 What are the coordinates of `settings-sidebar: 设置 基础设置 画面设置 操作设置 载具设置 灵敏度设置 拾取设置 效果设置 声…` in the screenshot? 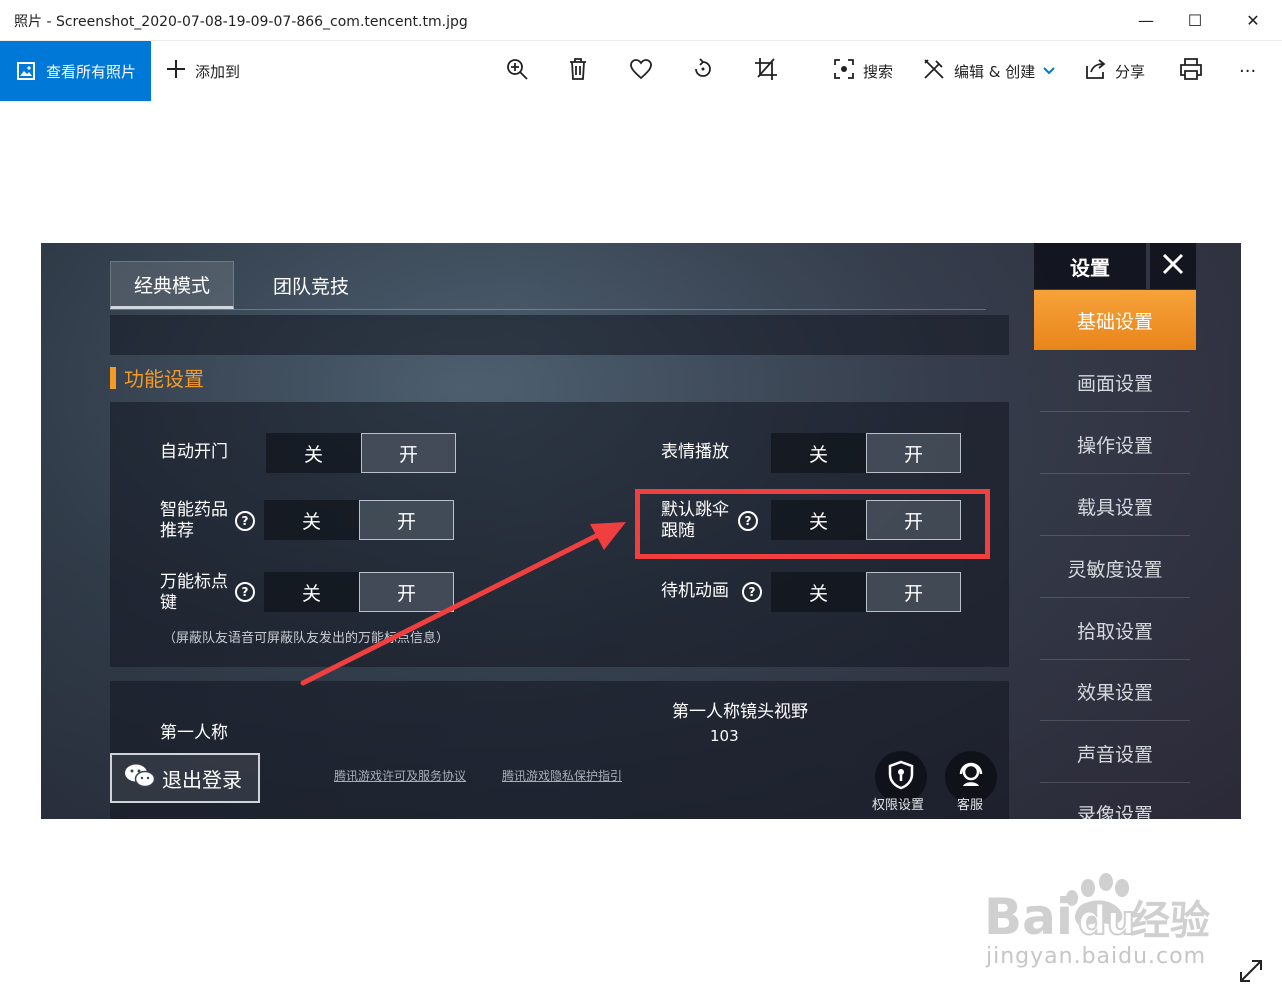 It's located at (1115, 531).